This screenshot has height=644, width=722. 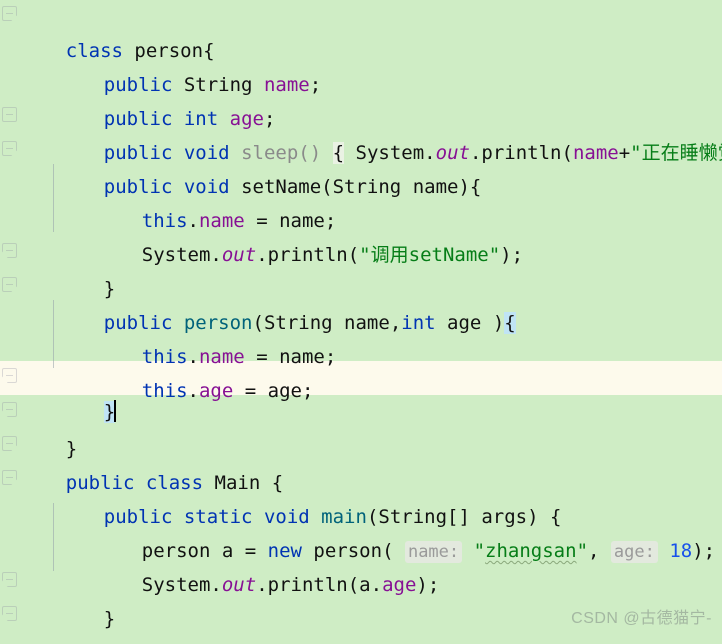 What do you see at coordinates (361, 31) in the screenshot?
I see `code-line: class person{` at bounding box center [361, 31].